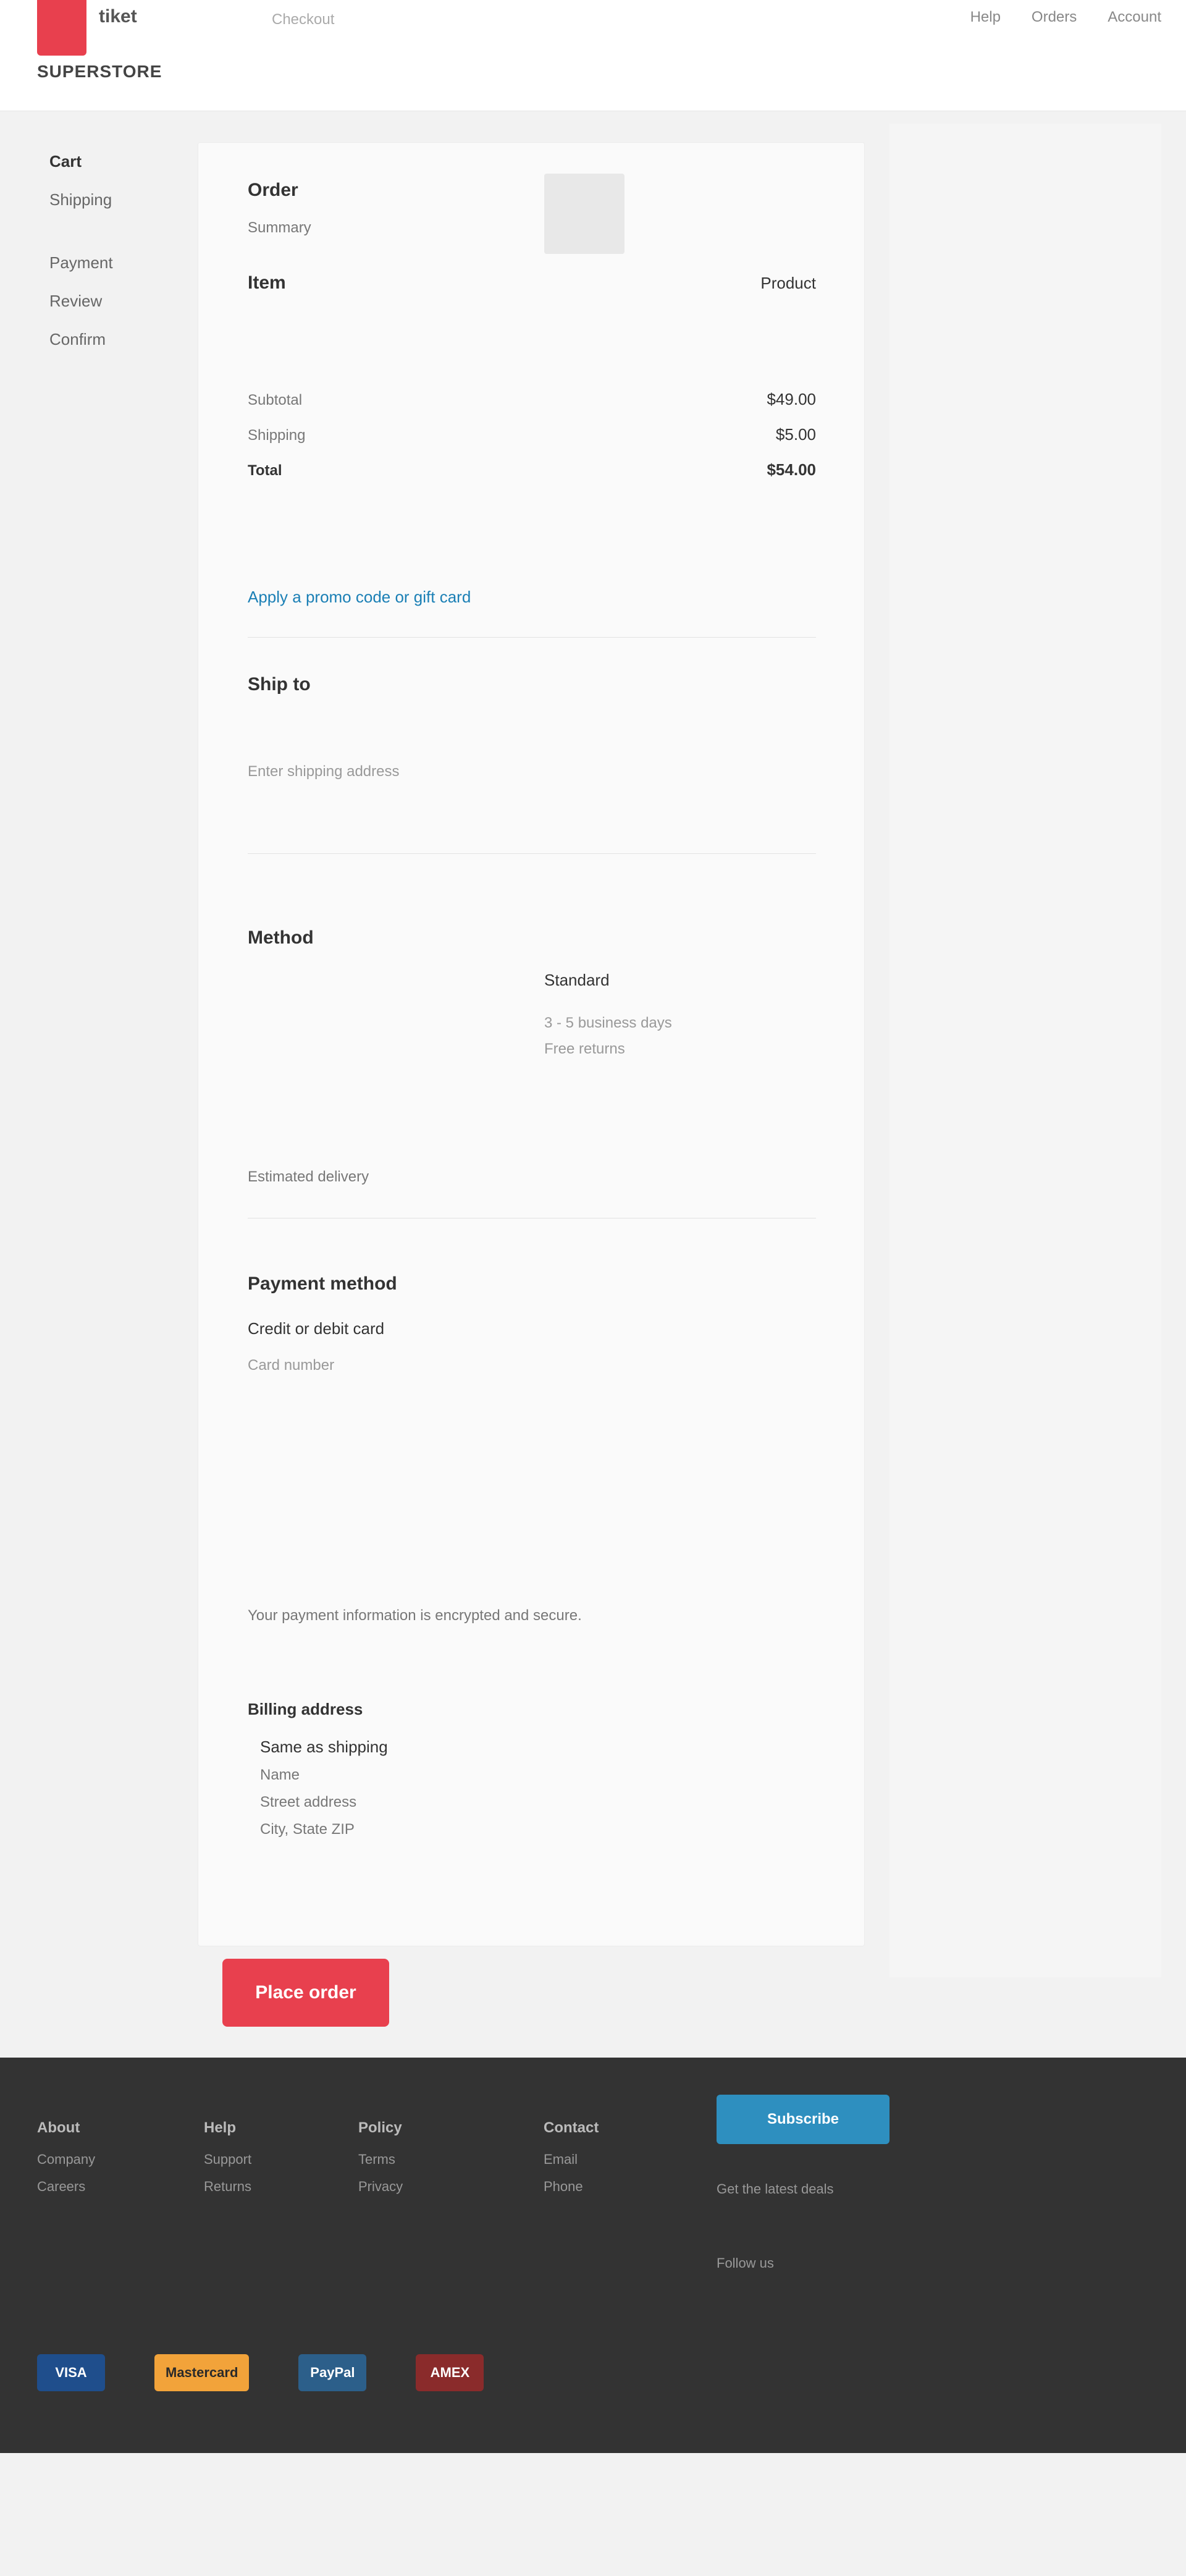  I want to click on price-row-value: $54.00, so click(791, 469).